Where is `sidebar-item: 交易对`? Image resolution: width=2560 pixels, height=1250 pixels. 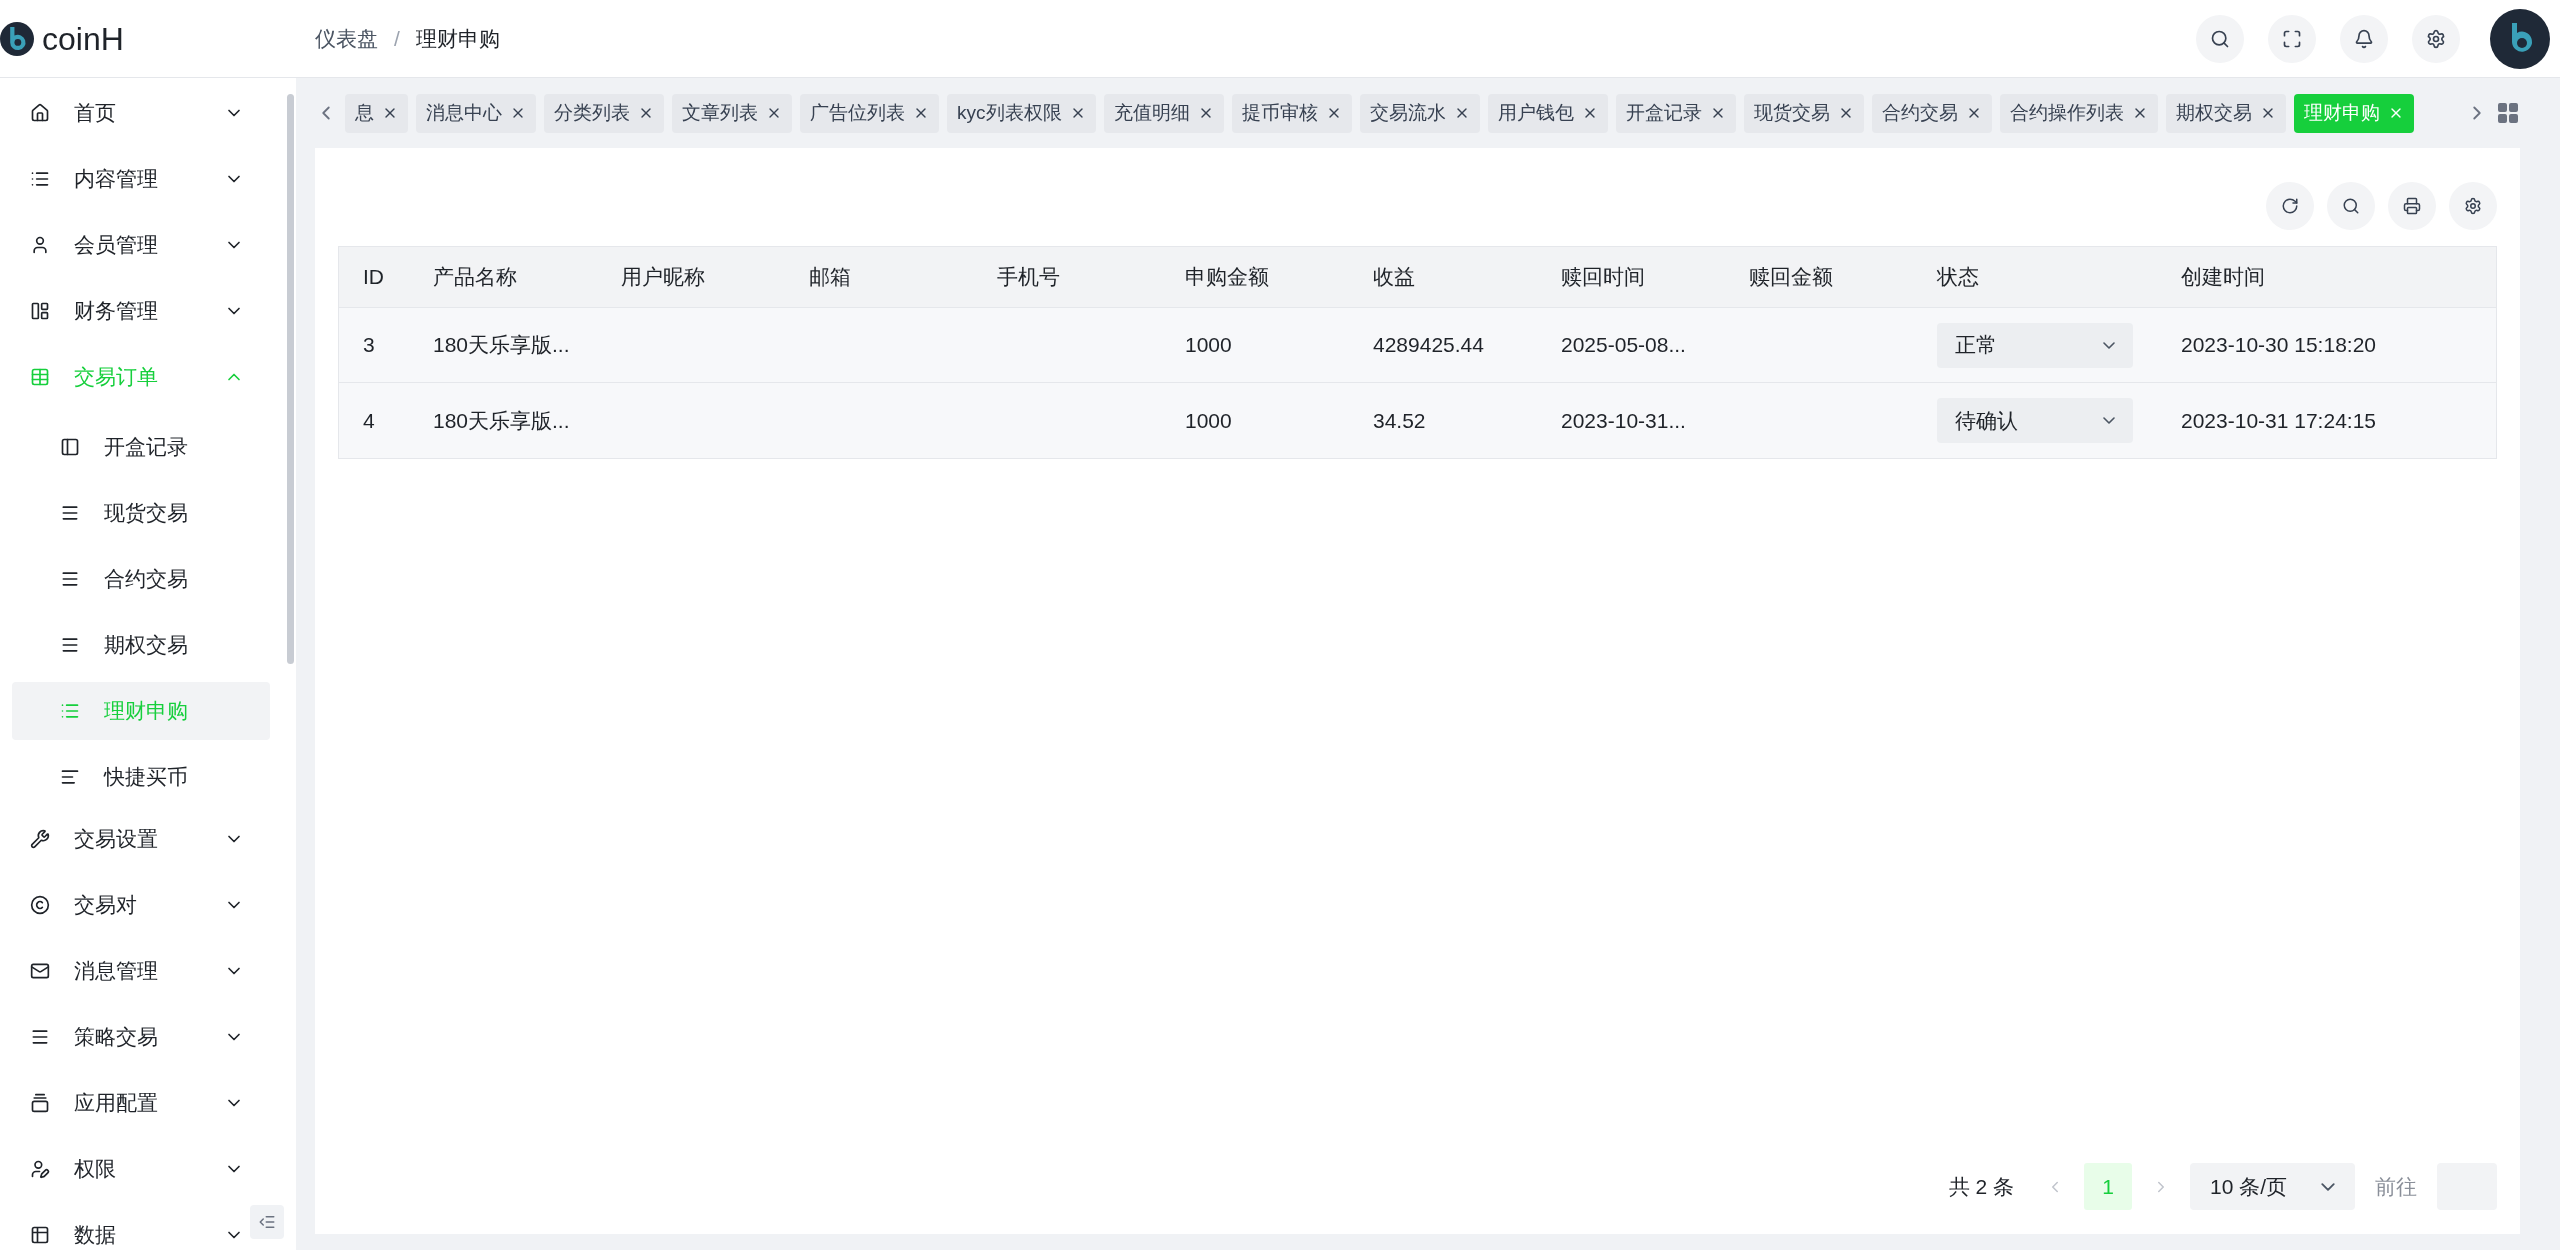
sidebar-item: 交易对 is located at coordinates (122, 905).